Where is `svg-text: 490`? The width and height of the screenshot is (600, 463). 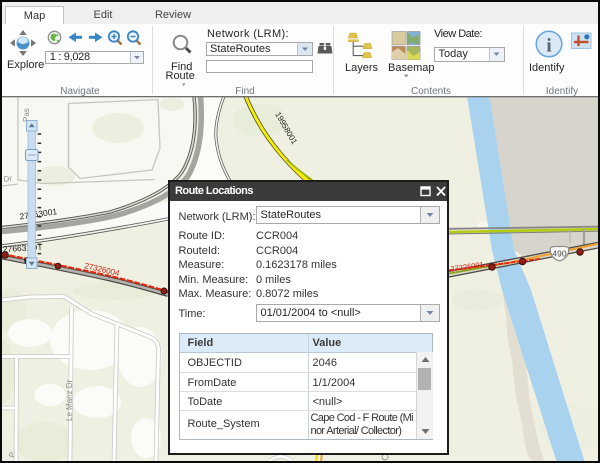 svg-text: 490 is located at coordinates (559, 254).